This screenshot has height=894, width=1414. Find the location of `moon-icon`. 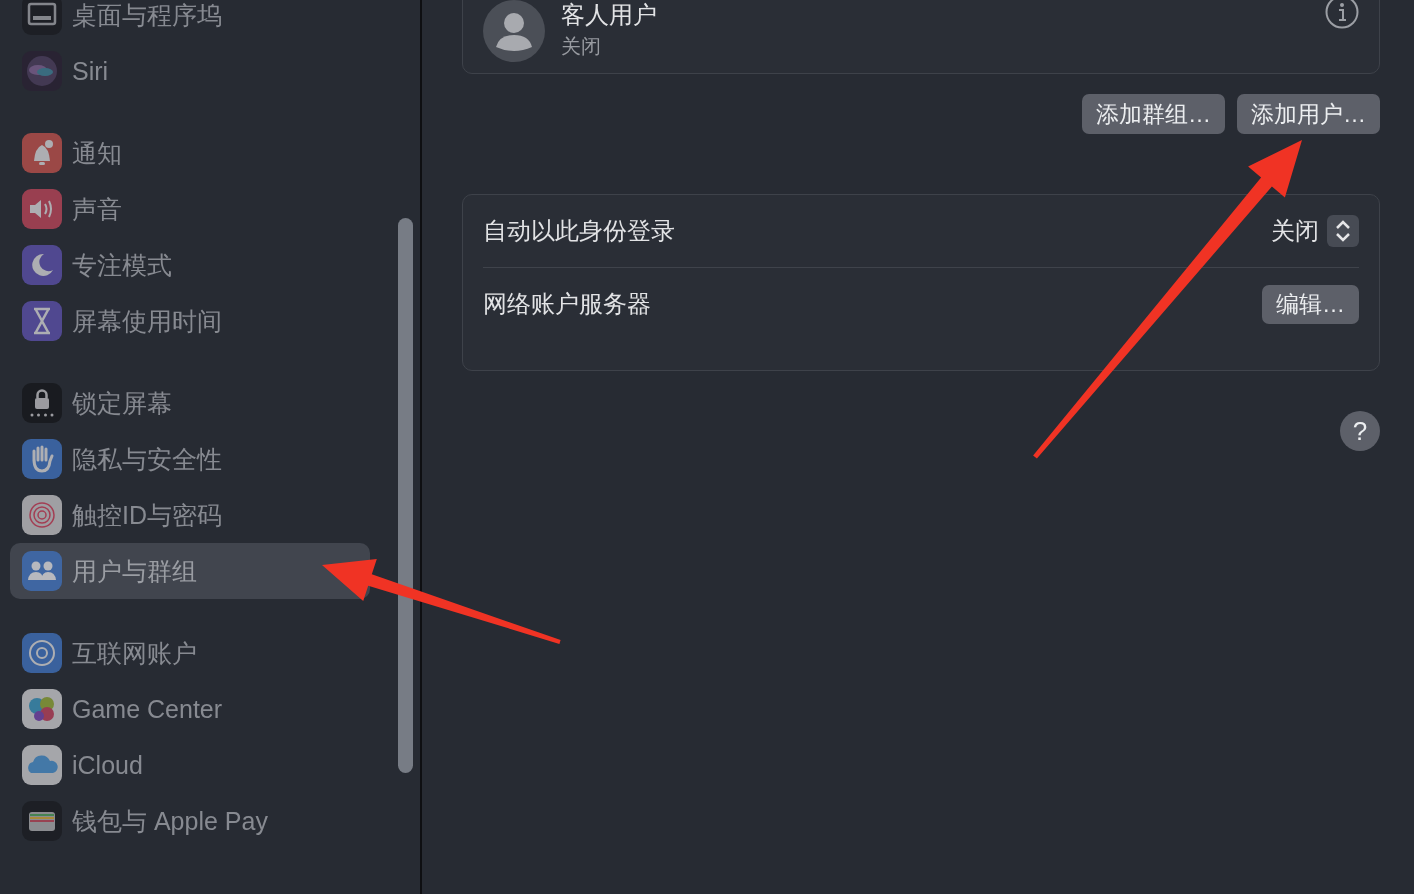

moon-icon is located at coordinates (42, 265).